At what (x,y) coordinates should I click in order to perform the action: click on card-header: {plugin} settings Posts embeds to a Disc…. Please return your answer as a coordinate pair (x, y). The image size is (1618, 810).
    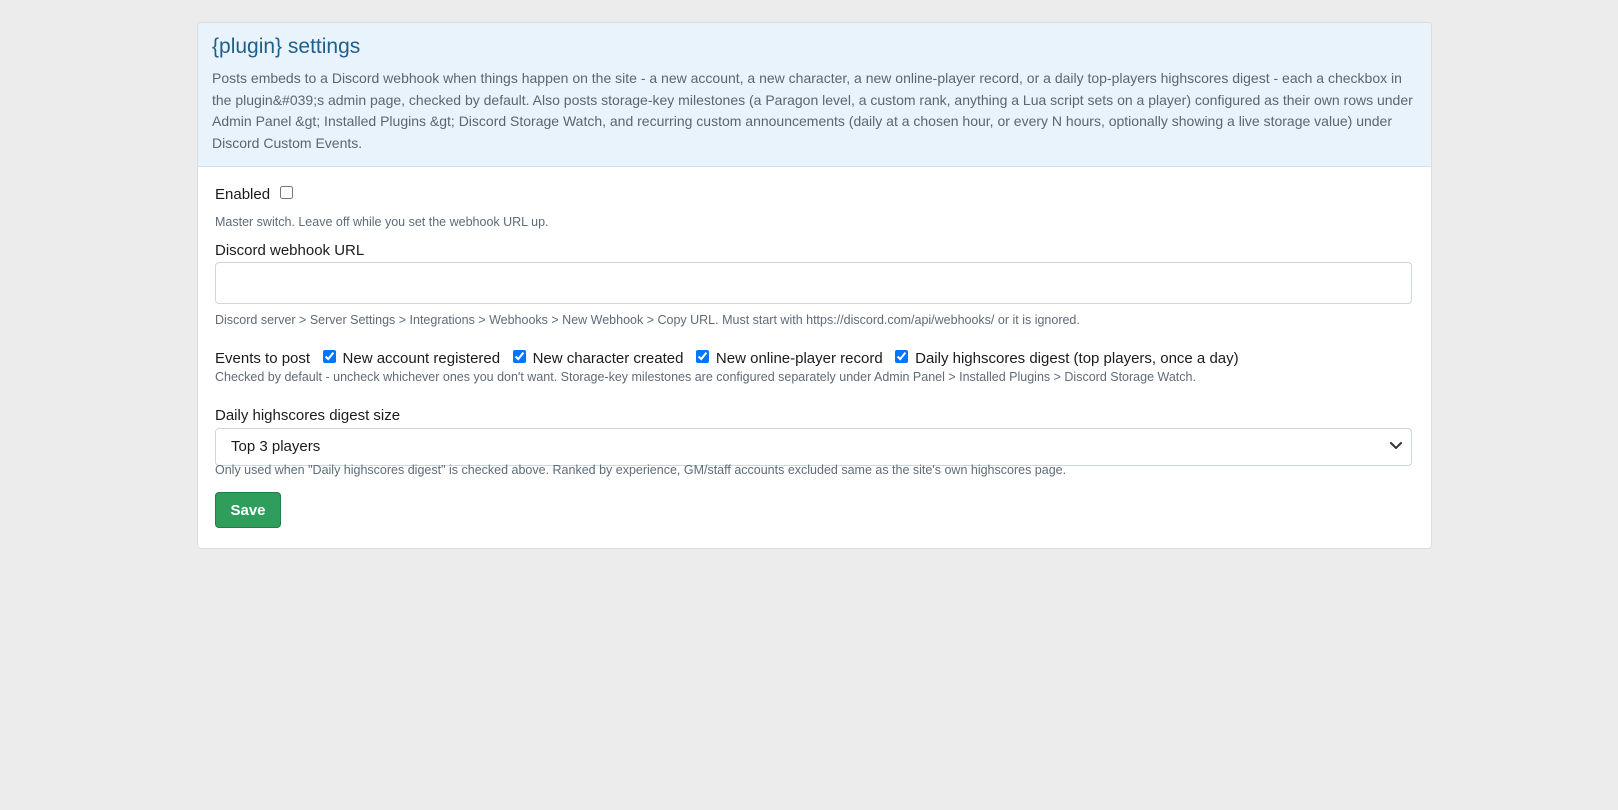
    Looking at the image, I should click on (814, 95).